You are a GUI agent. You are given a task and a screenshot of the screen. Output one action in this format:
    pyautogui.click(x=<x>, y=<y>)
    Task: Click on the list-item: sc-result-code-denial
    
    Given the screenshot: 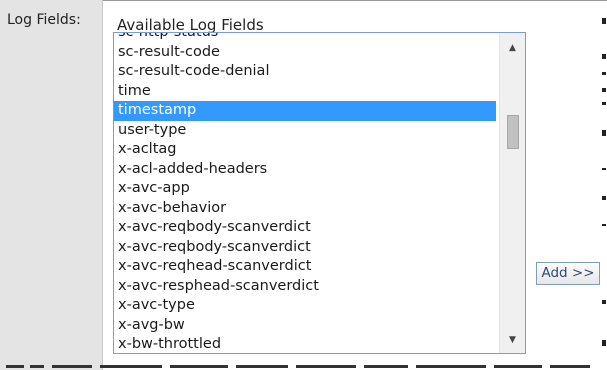 What is the action you would take?
    pyautogui.click(x=305, y=72)
    